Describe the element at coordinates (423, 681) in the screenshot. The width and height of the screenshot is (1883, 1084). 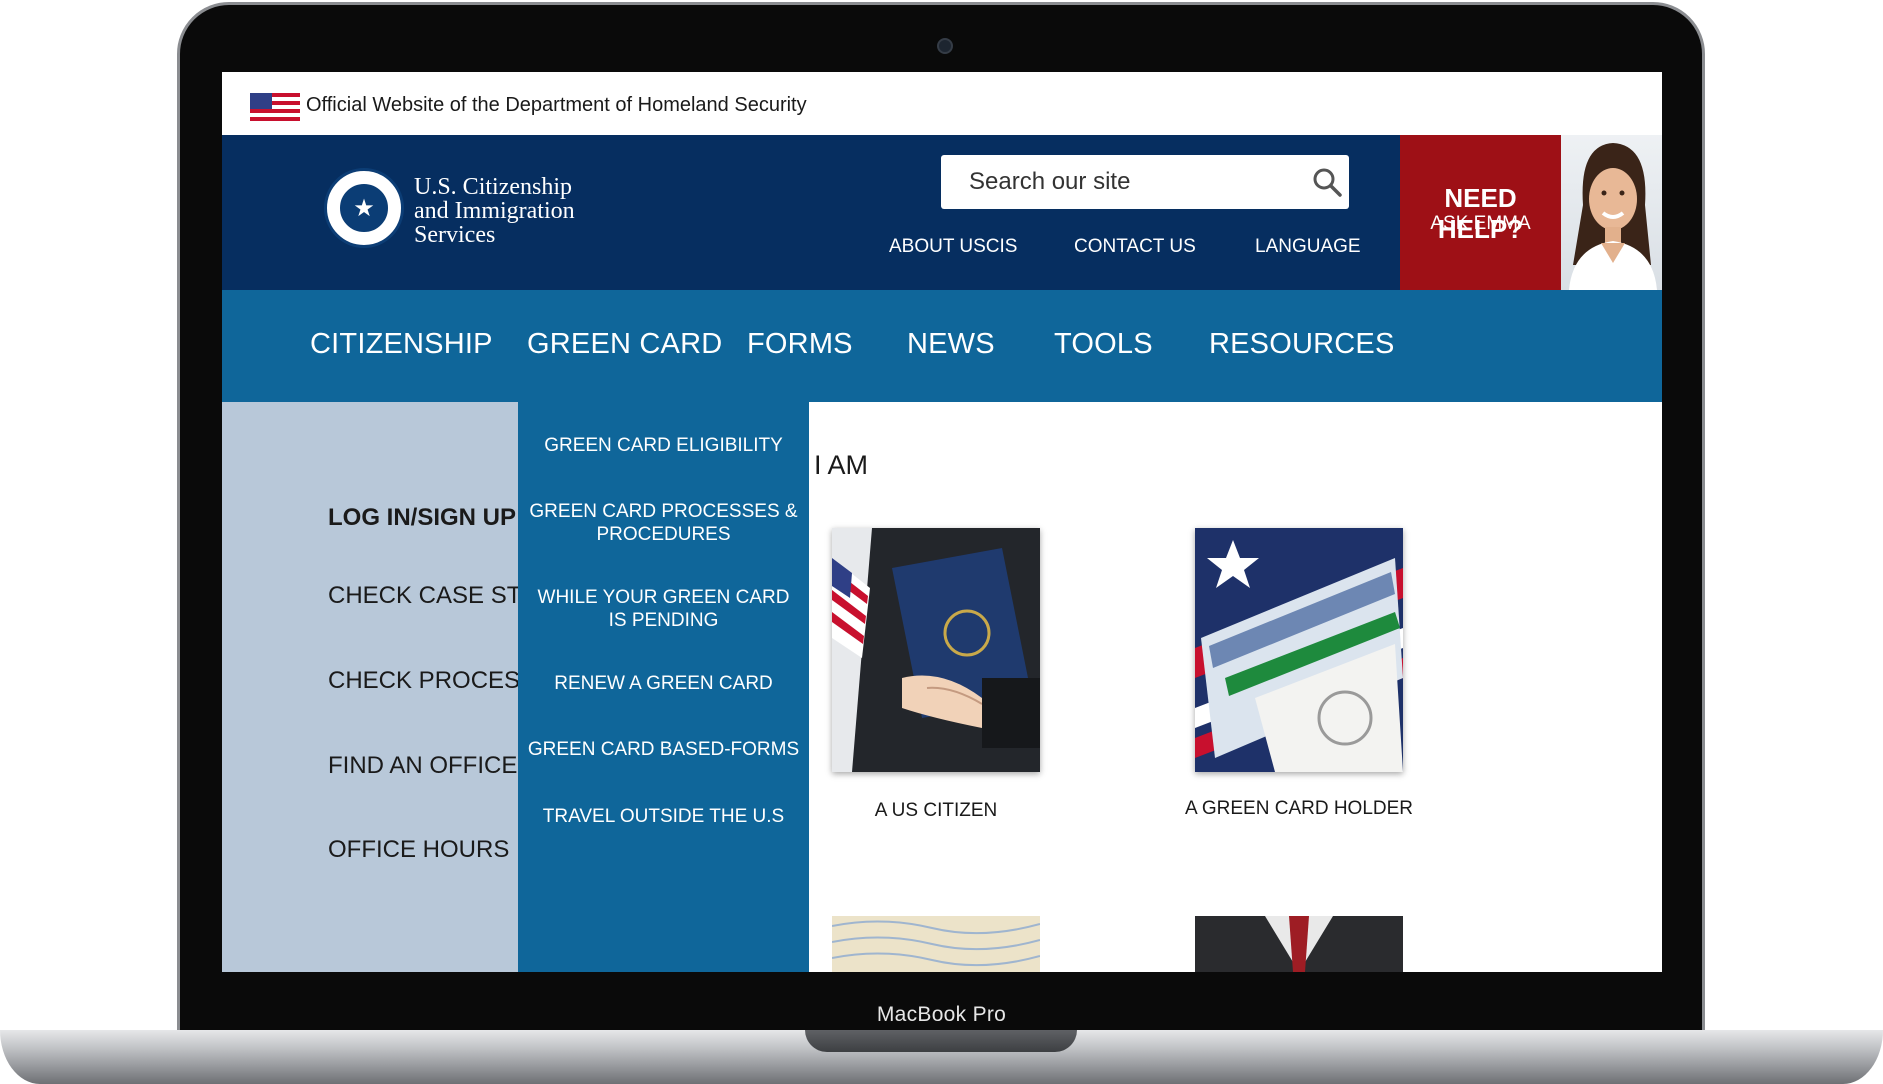
I see `check-processing-times-link: CHECK PROCESSING TIMES` at that location.